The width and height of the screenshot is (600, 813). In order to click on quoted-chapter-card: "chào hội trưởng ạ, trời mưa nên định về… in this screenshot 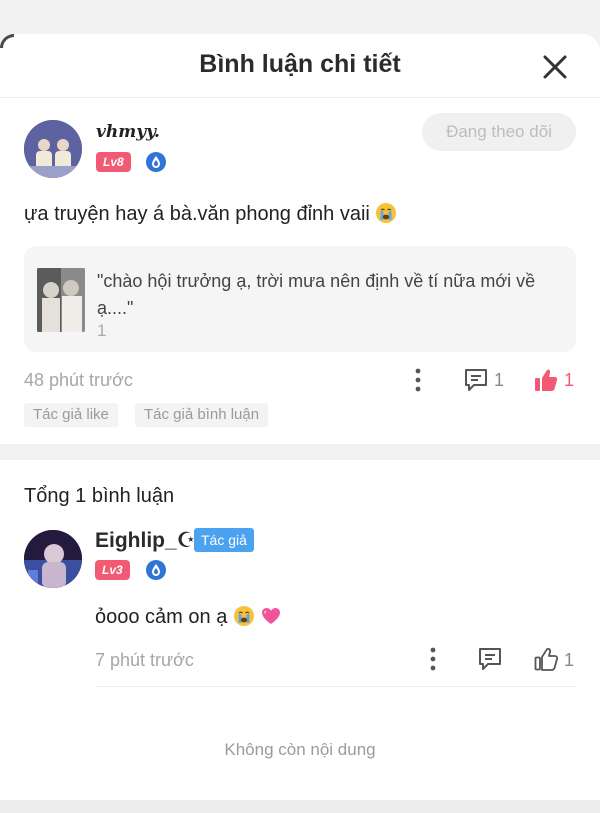, I will do `click(300, 299)`.